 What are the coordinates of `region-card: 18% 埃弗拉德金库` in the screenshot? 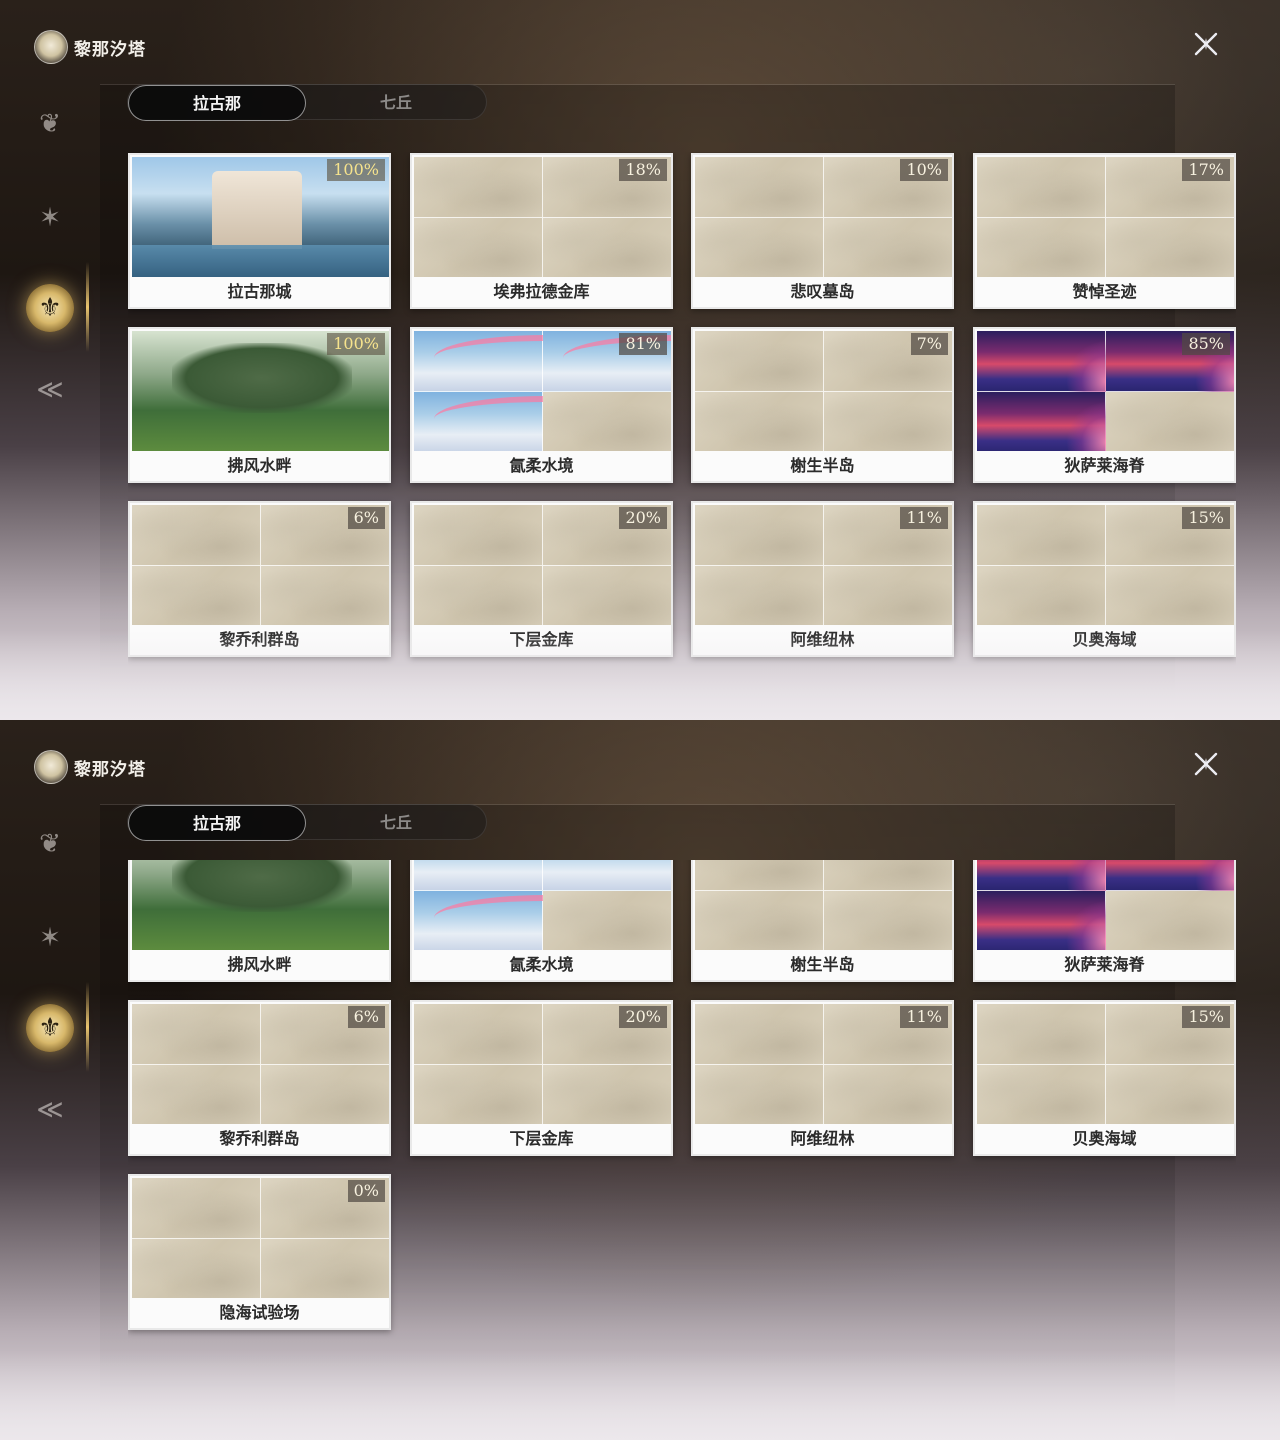 It's located at (541, 231).